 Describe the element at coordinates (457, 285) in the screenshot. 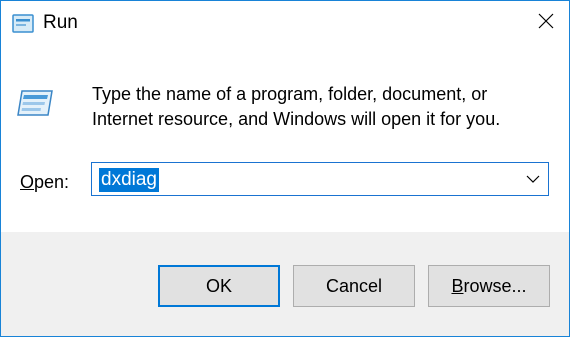

I see `browse-button-mnemonic: B` at that location.